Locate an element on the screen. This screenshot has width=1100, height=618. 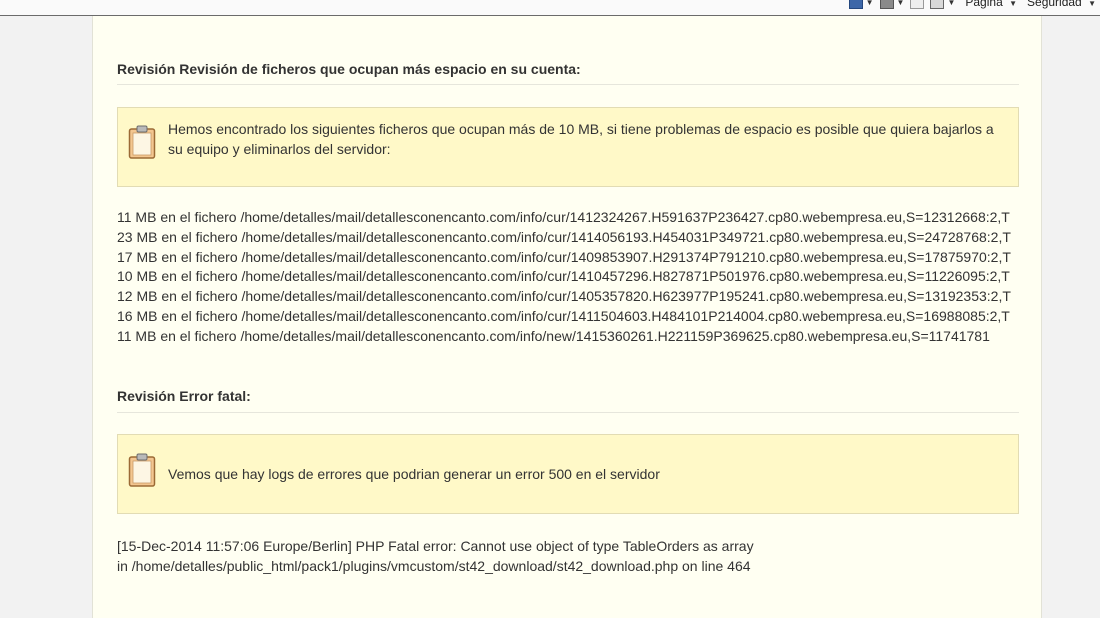
page-gutter is located at coordinates (46, 317).